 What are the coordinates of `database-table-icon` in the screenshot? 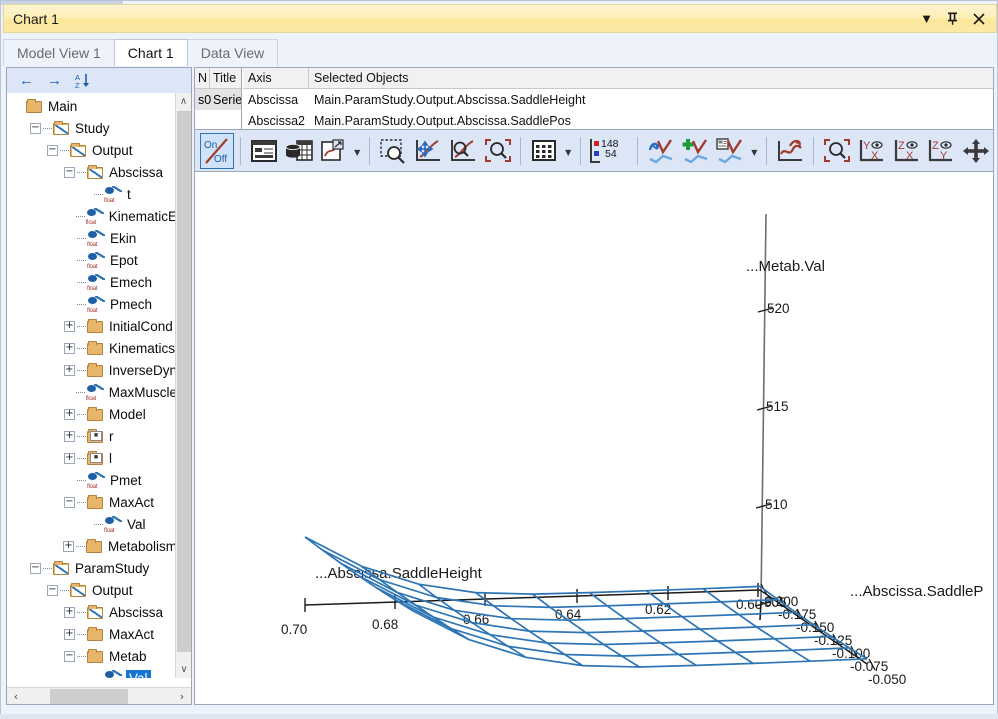 It's located at (299, 151).